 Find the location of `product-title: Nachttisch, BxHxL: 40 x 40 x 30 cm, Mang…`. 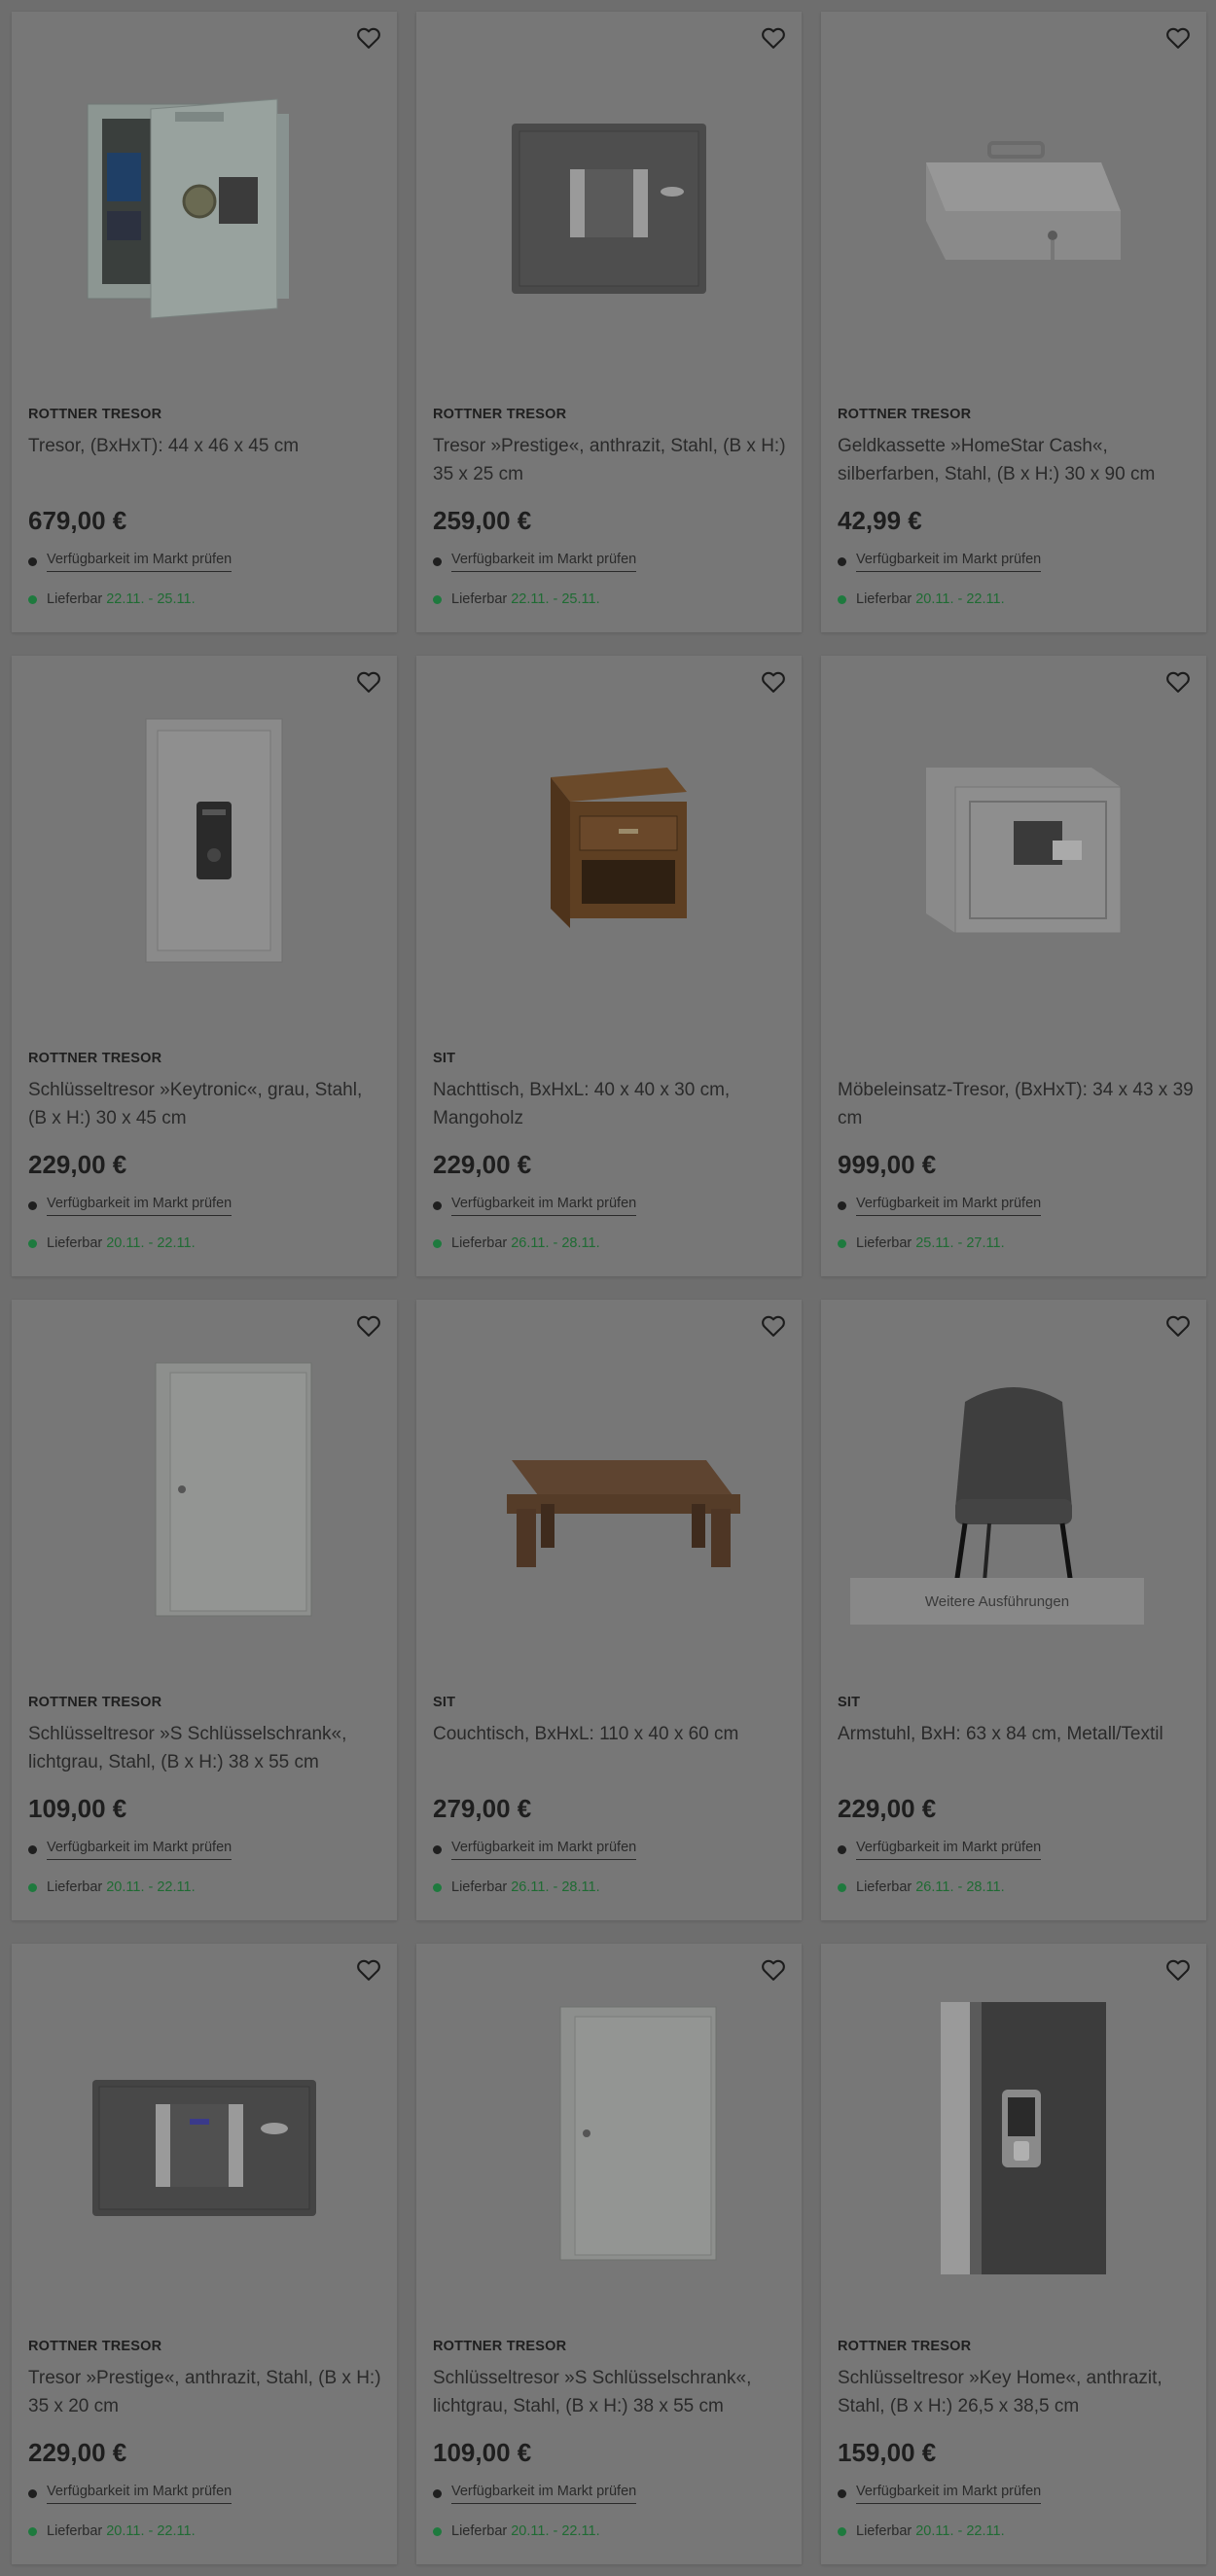

product-title: Nachttisch, BxHxL: 40 x 40 x 30 cm, Mang… is located at coordinates (611, 1104).